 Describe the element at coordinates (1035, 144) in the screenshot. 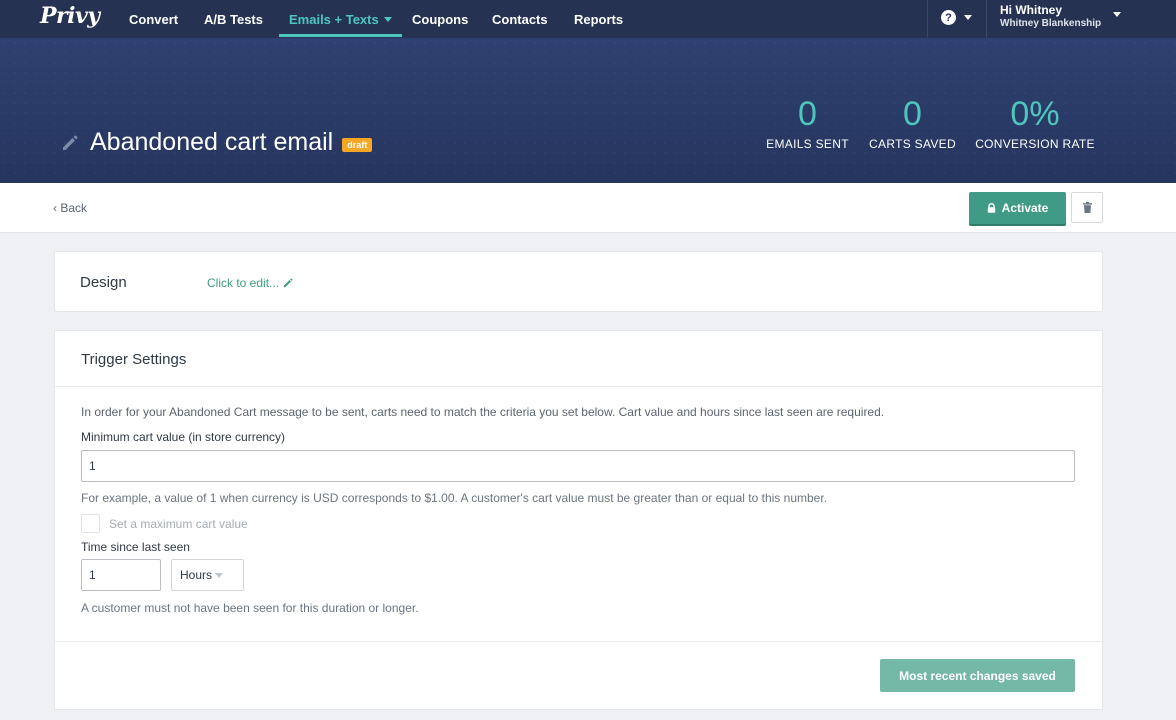

I see `stat-label: CONVERSION RATE` at that location.